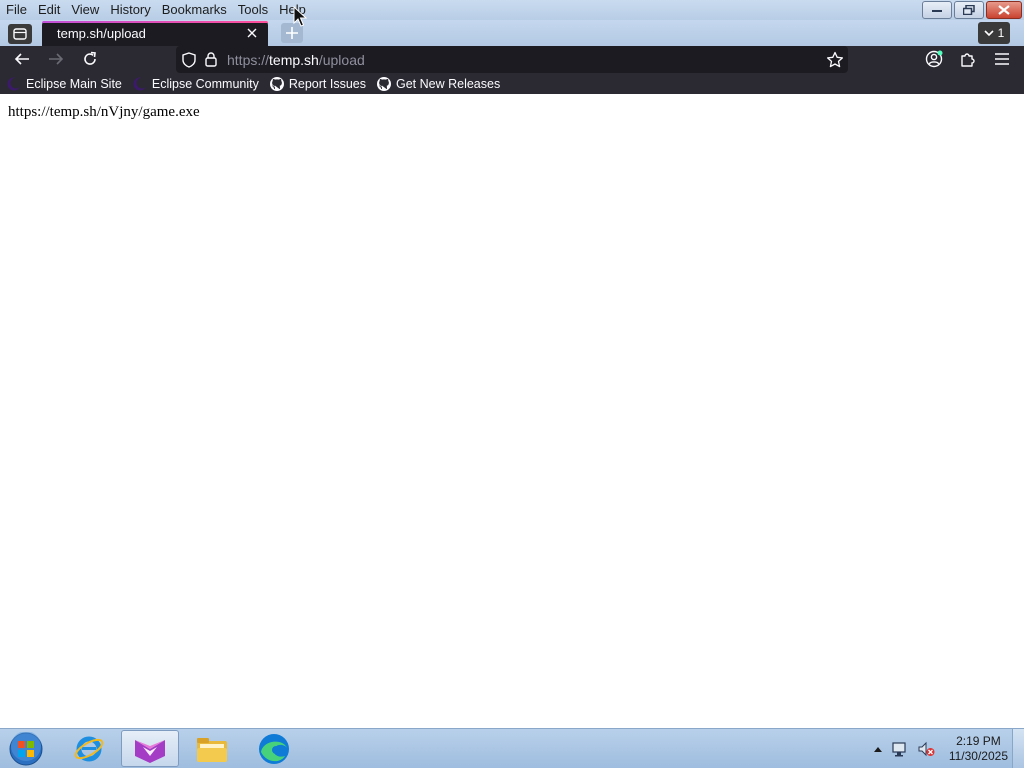 This screenshot has width=1024, height=768. I want to click on hamburger-menu-icon, so click(1002, 59).